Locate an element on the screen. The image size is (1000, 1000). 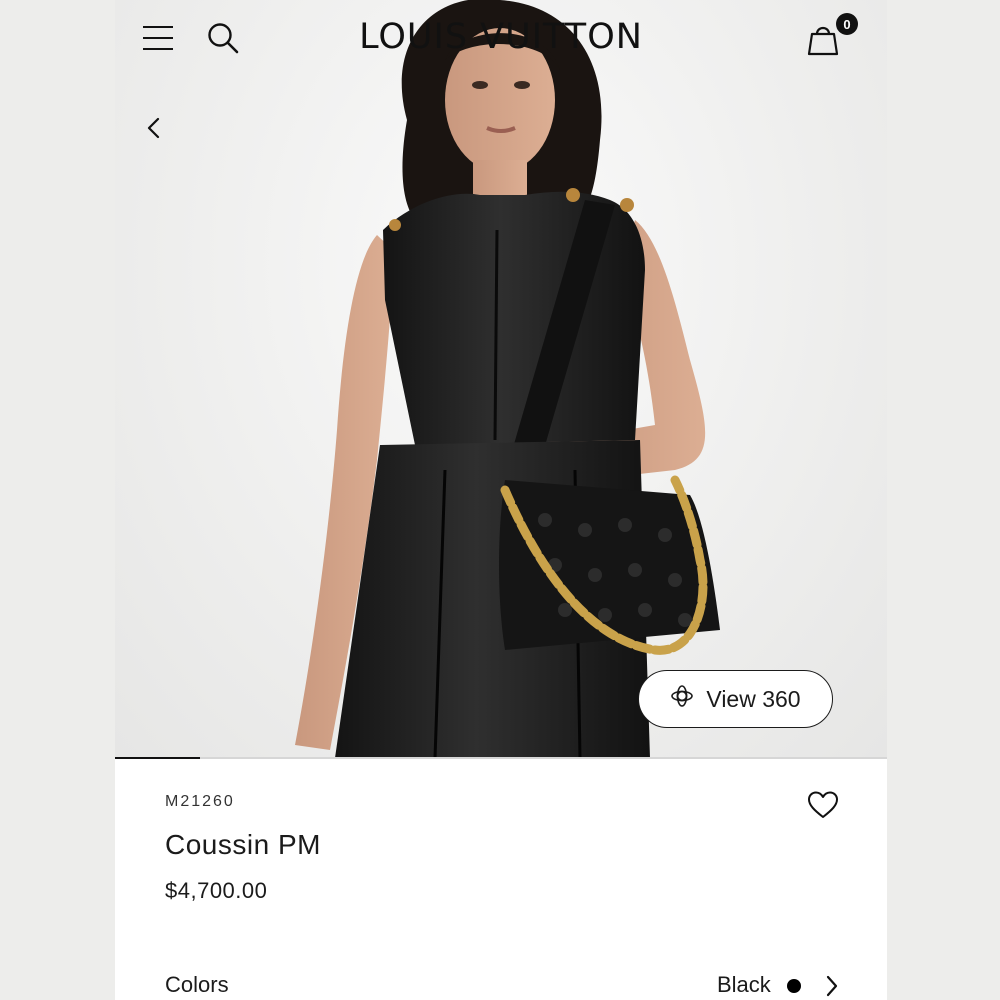
heart-icon is located at coordinates (823, 805).